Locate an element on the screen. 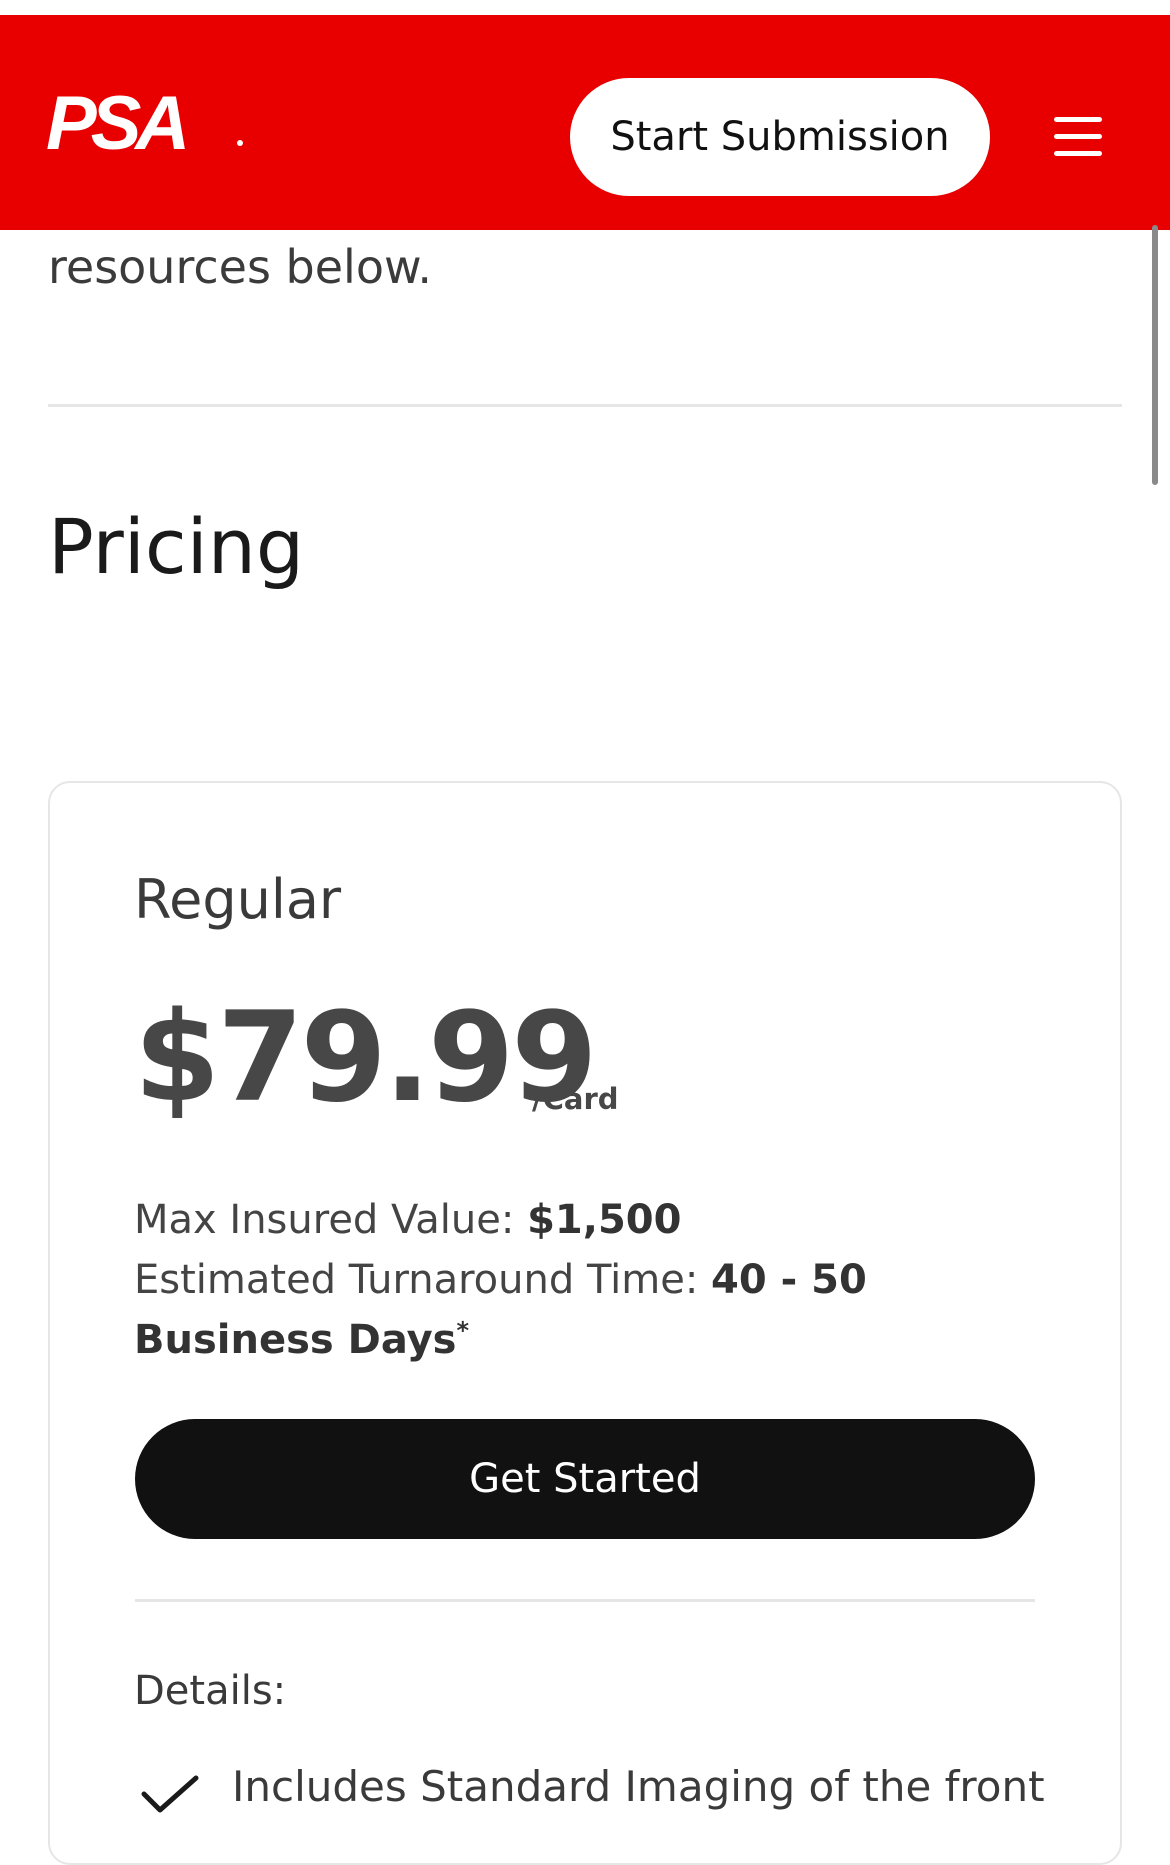 The height and width of the screenshot is (1865, 1170). max-insured-amount: $1,500 is located at coordinates (604, 1220).